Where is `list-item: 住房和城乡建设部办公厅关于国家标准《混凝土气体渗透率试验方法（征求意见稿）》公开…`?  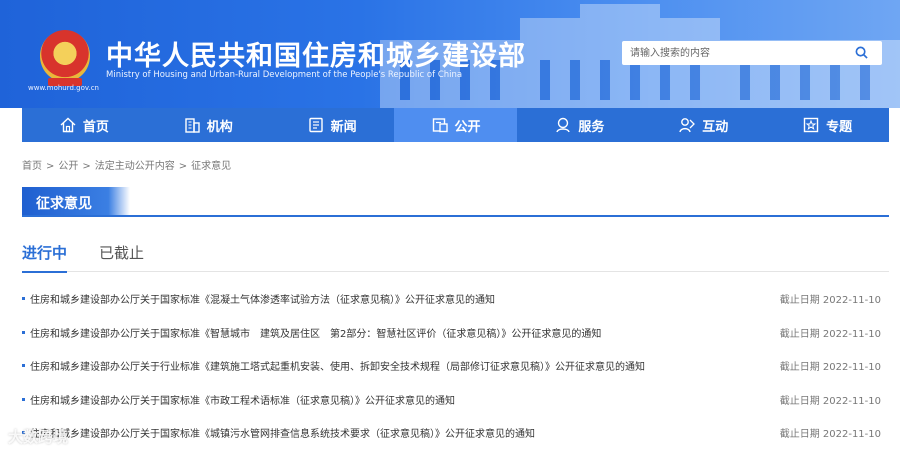 list-item: 住房和城乡建设部办公厅关于国家标准《混凝土气体渗透率试验方法（征求意见稿）》公开… is located at coordinates (455, 299).